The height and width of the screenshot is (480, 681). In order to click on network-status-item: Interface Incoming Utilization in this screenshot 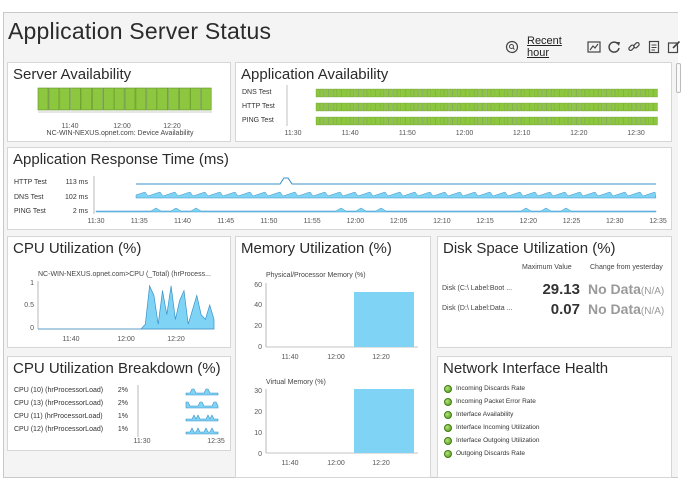, I will do `click(491, 427)`.